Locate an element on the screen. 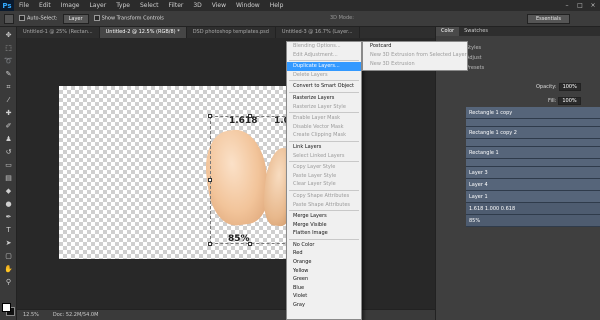 The image size is (600, 320). menu-help: Help is located at coordinates (277, 5).